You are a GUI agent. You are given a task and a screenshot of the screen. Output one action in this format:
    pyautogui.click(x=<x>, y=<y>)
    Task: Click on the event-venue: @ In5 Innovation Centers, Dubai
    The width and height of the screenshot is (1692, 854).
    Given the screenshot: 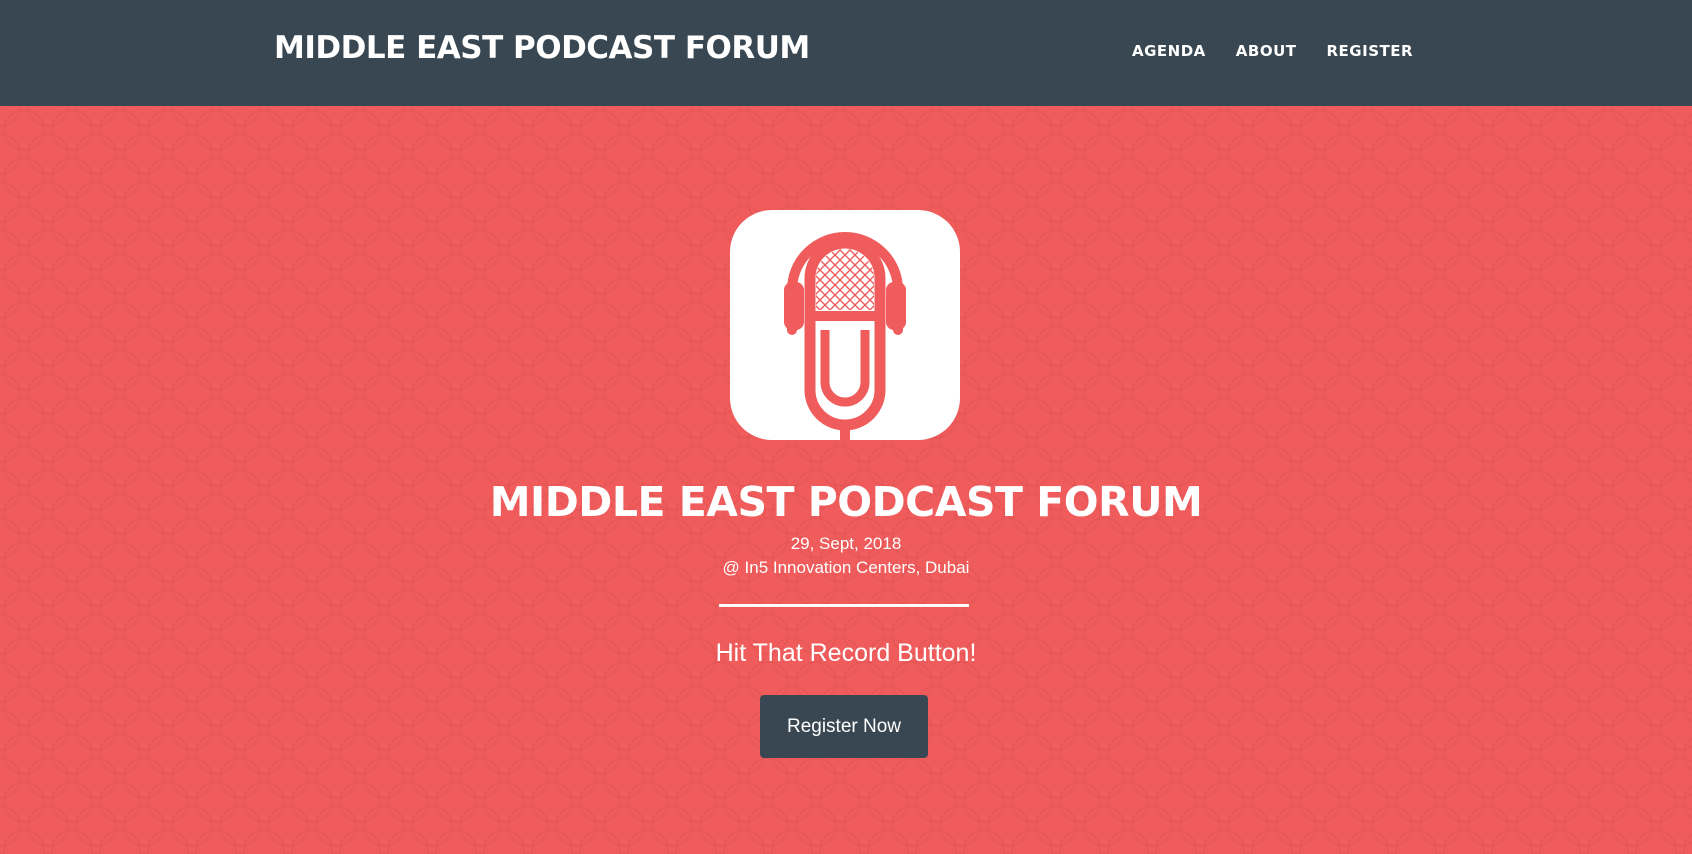 What is the action you would take?
    pyautogui.click(x=846, y=567)
    